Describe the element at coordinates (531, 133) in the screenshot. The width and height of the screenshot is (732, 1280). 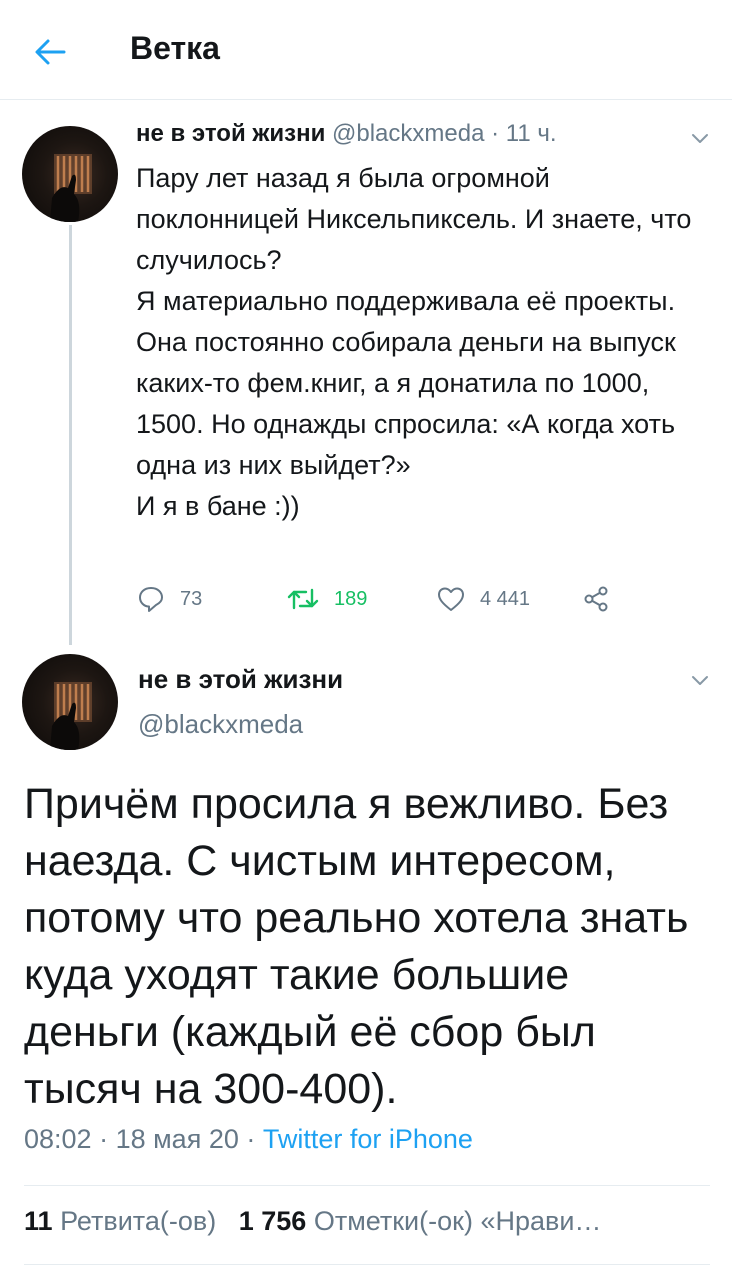
I see `tweet-time: 11 ч.` at that location.